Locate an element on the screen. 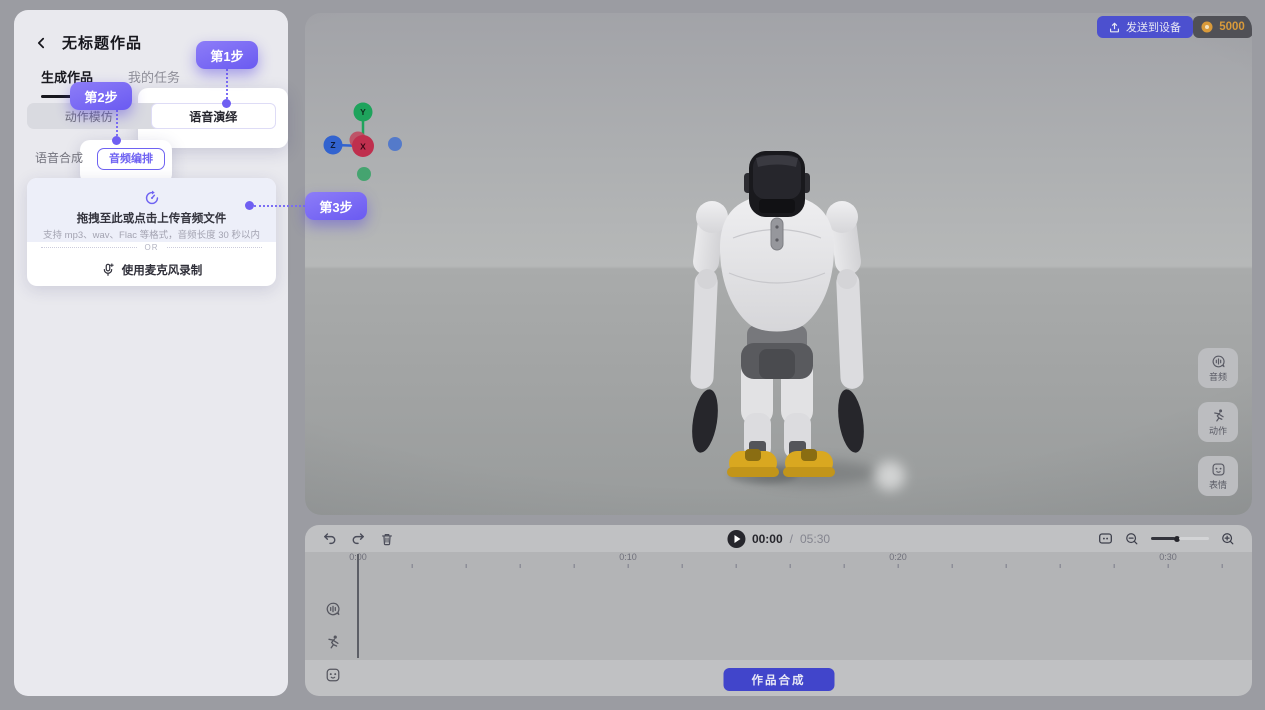 The image size is (1265, 710). undo-button is located at coordinates (329, 539).